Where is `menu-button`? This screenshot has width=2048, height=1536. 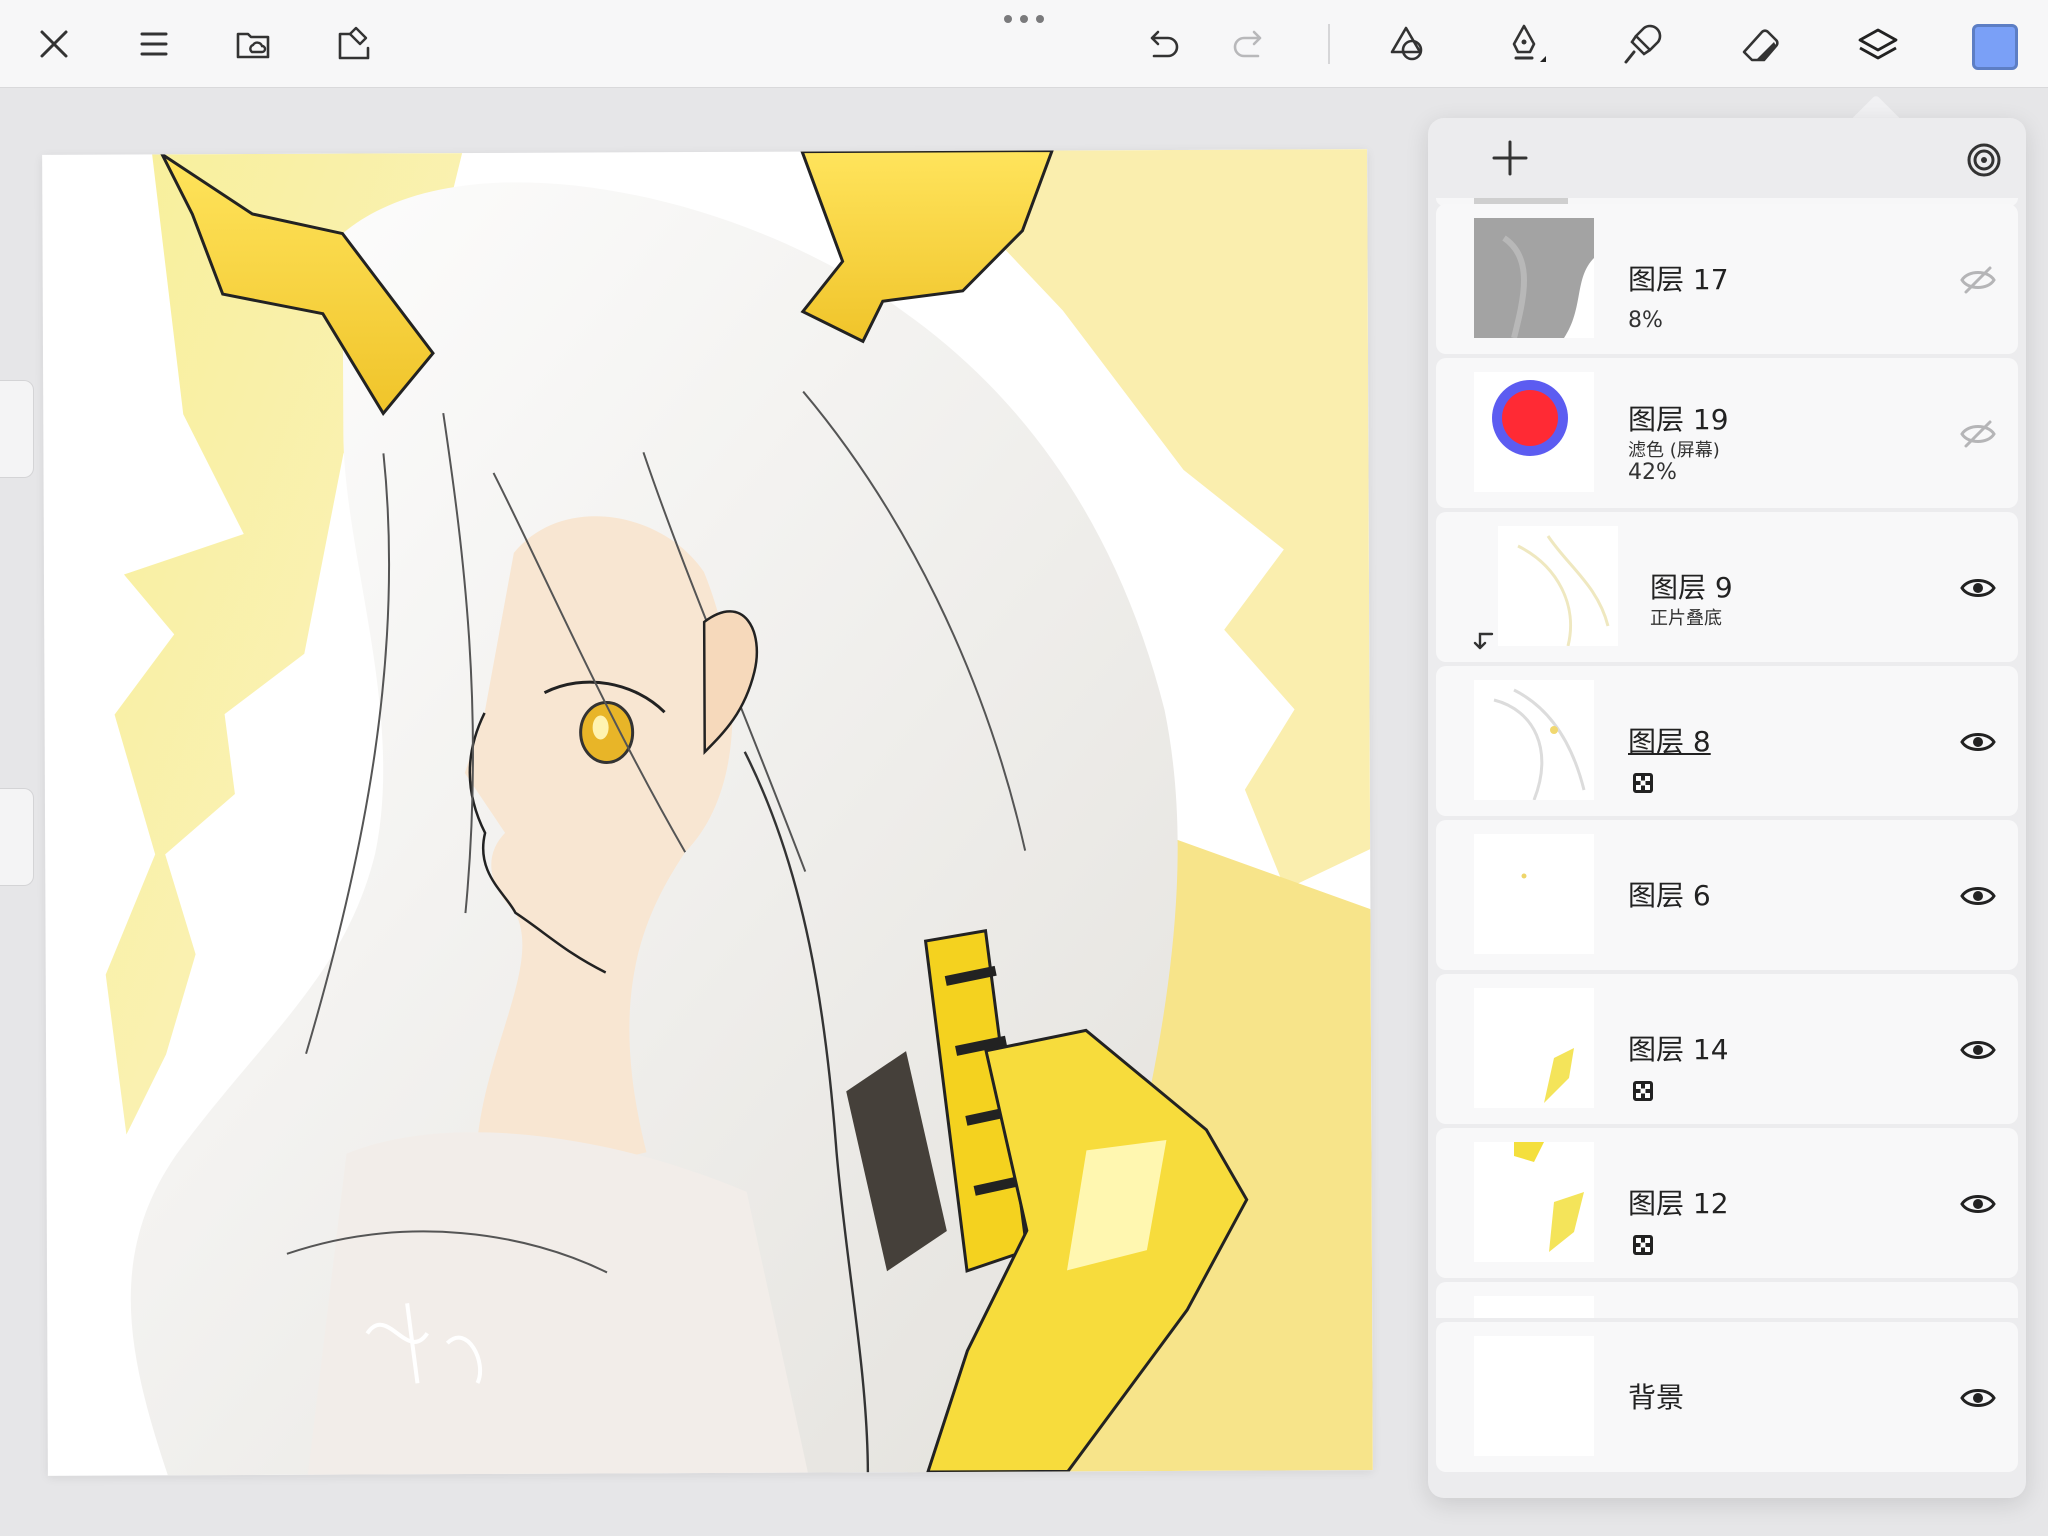
menu-button is located at coordinates (154, 44).